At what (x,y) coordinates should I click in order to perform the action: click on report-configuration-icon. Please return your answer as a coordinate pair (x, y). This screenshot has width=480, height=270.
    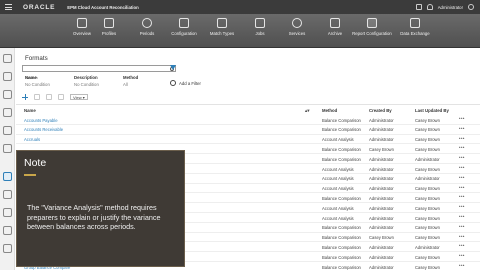
    Looking at the image, I should click on (372, 23).